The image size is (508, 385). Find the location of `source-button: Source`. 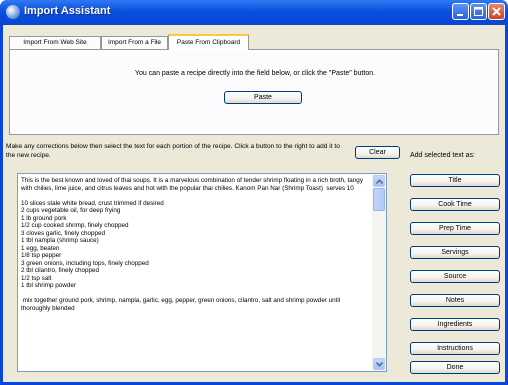

source-button: Source is located at coordinates (455, 276).